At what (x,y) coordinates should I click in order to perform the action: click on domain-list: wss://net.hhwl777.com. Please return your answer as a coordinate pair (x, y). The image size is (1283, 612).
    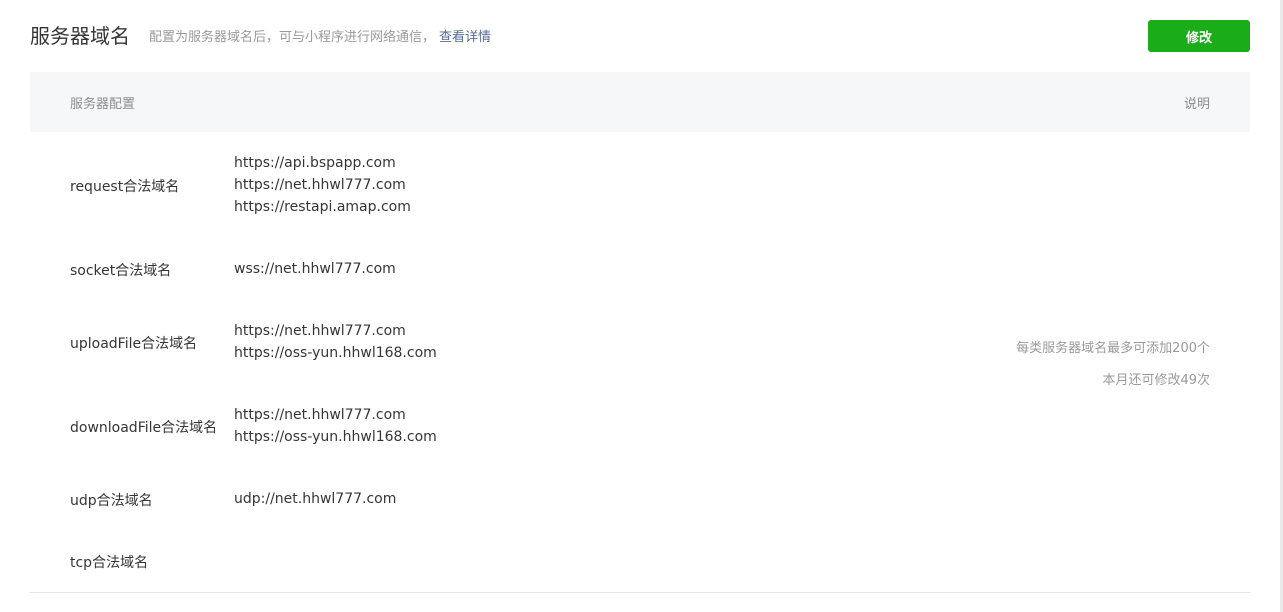
    Looking at the image, I should click on (315, 269).